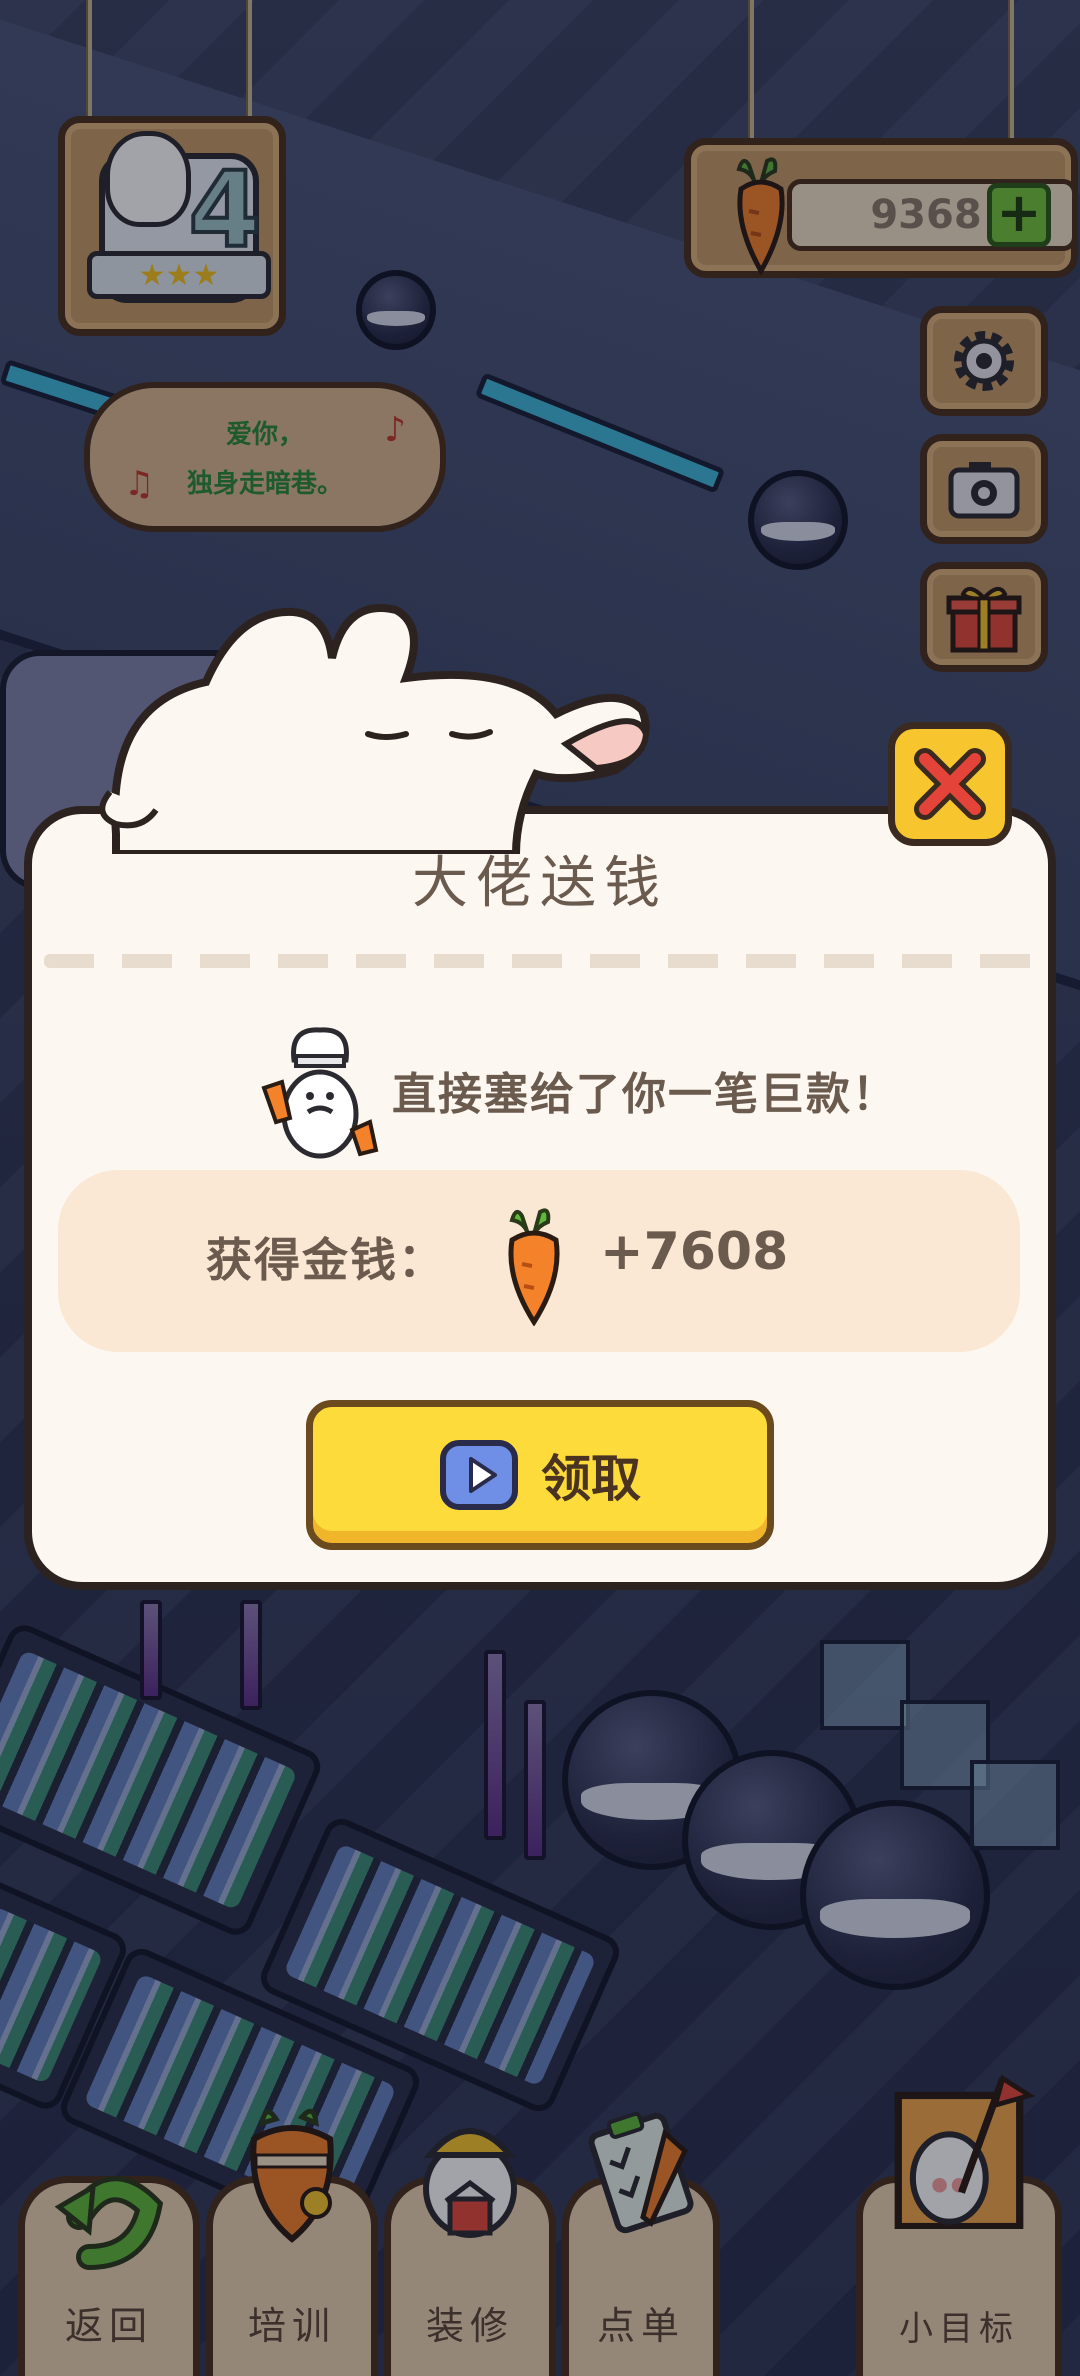 This screenshot has width=1080, height=2376. Describe the element at coordinates (540, 1475) in the screenshot. I see `claim-button: 领取` at that location.